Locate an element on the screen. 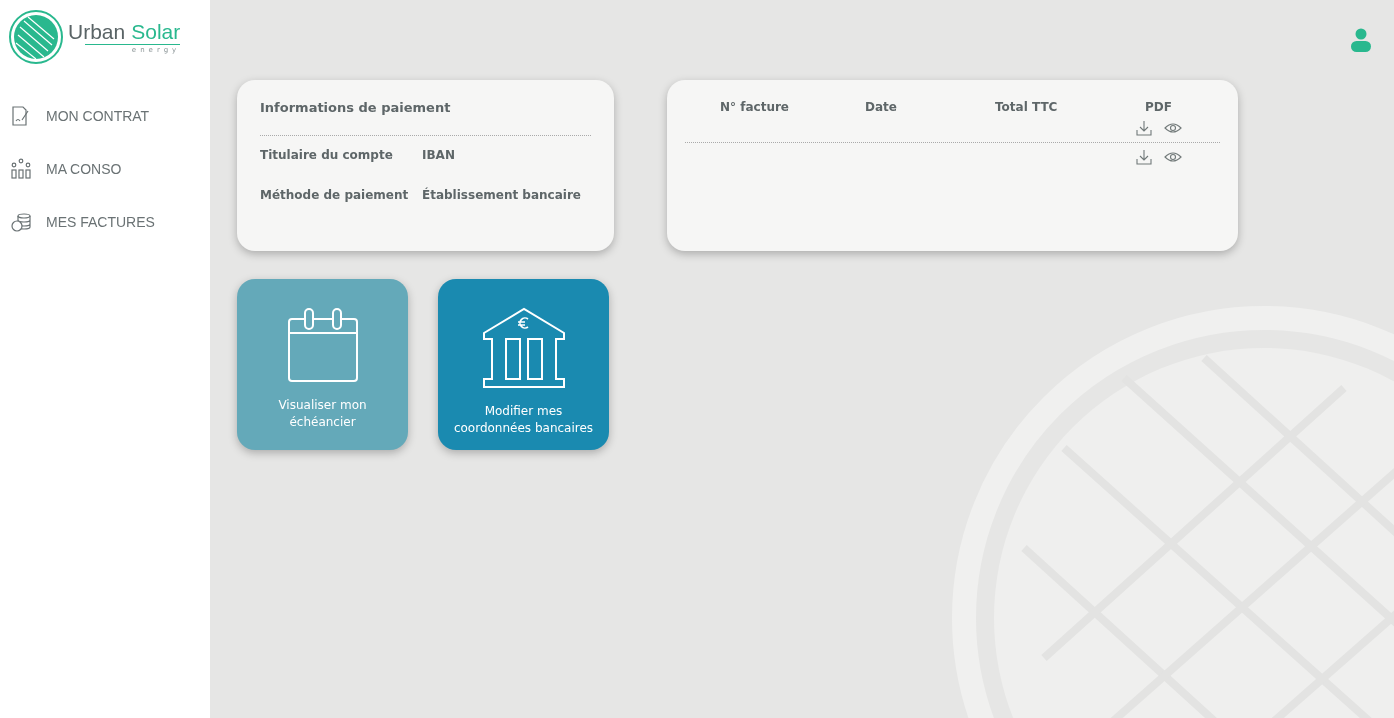 The width and height of the screenshot is (1394, 718). brand-name: Solar is located at coordinates (156, 31).